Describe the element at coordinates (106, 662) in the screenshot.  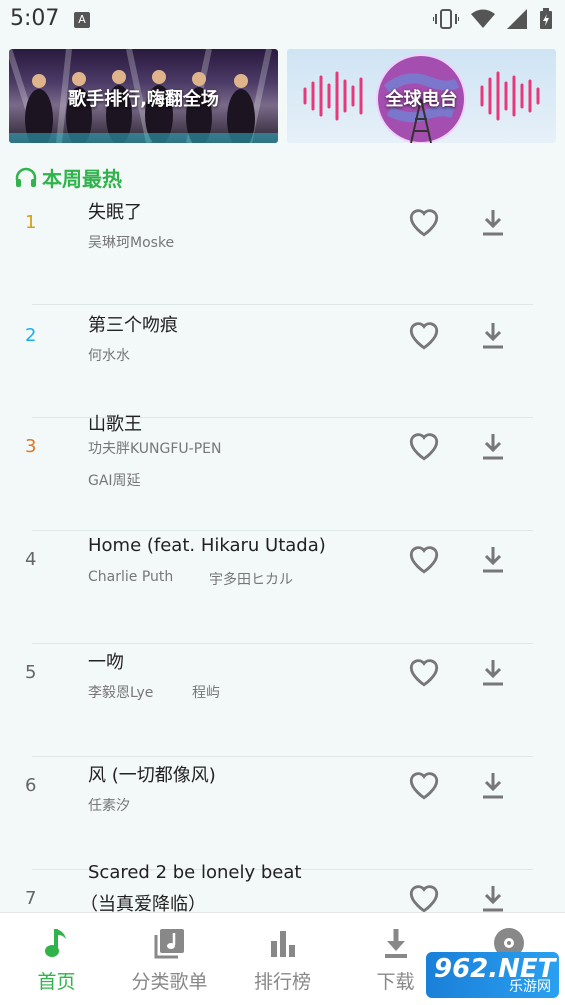
I see `song-title: 一吻` at that location.